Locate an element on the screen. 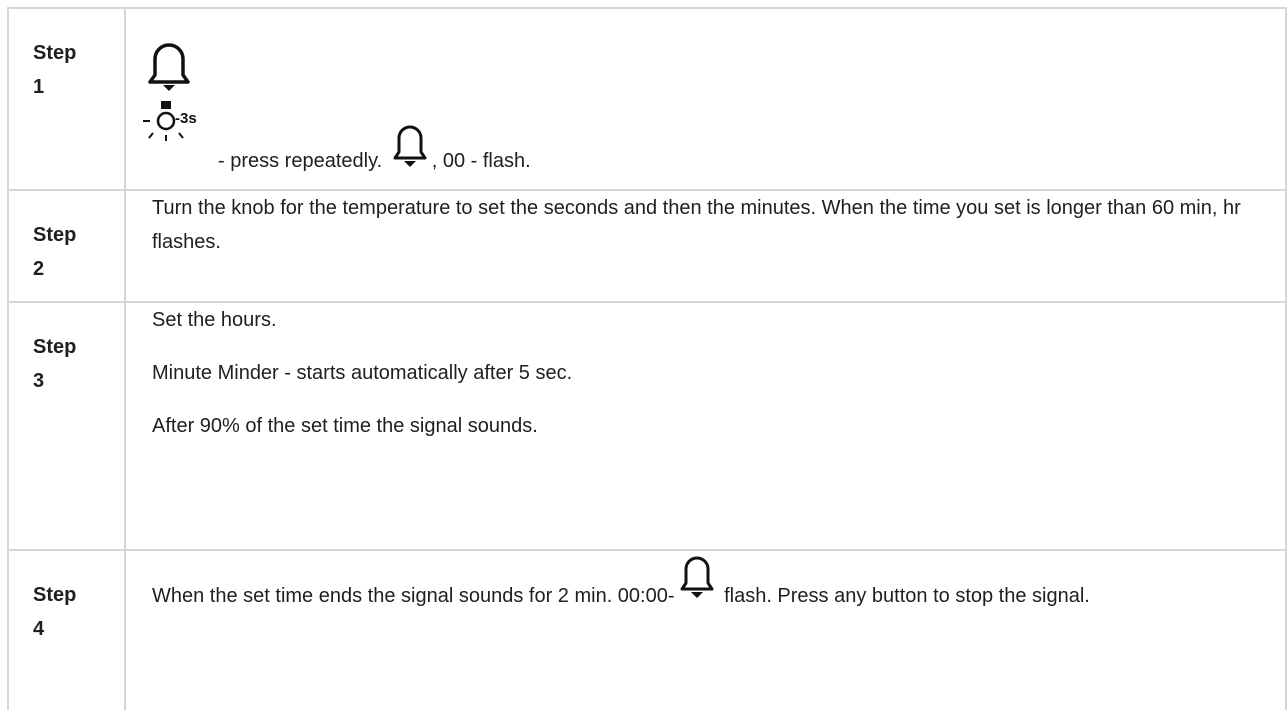 The width and height of the screenshot is (1287, 710). bell-light-3s-icon: -3s is located at coordinates (169, 91).